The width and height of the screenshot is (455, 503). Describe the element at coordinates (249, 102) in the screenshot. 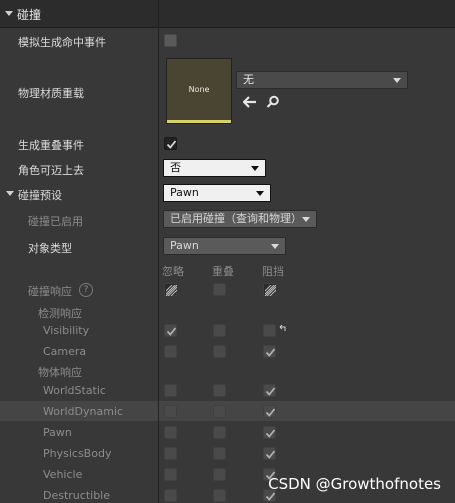

I see `use-selected-arrow-icon` at that location.